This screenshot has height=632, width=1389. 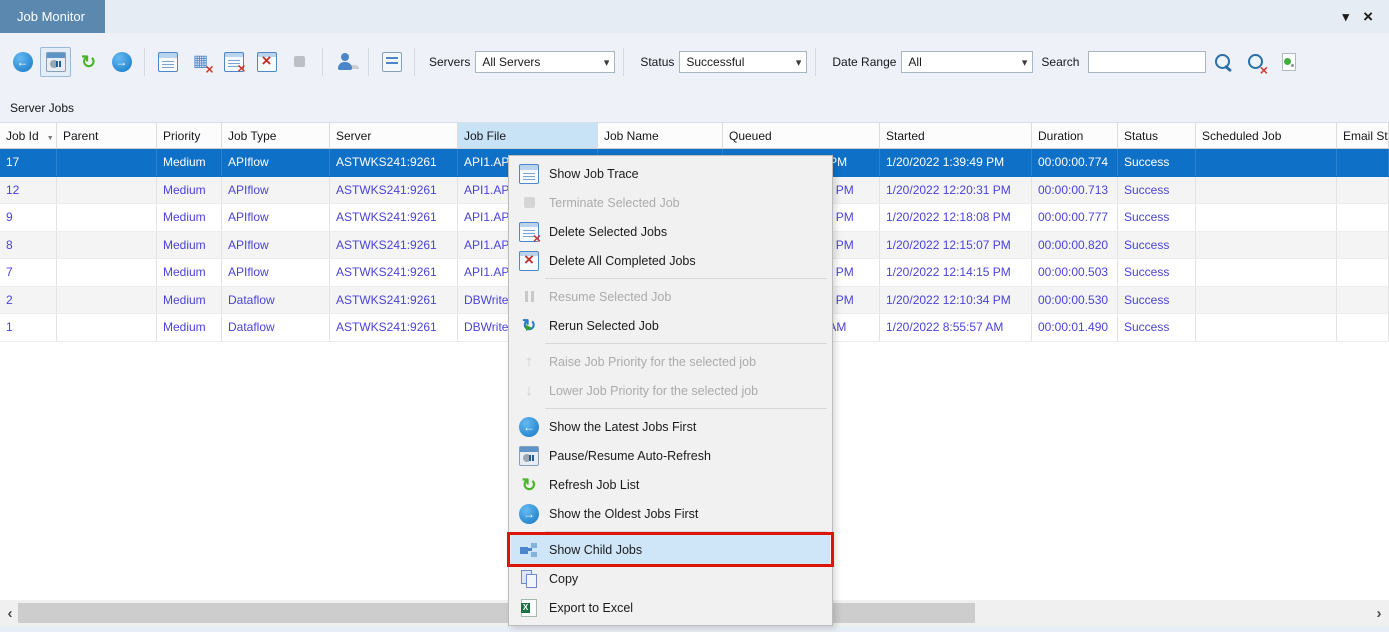 I want to click on column-header: Job File, so click(x=528, y=135).